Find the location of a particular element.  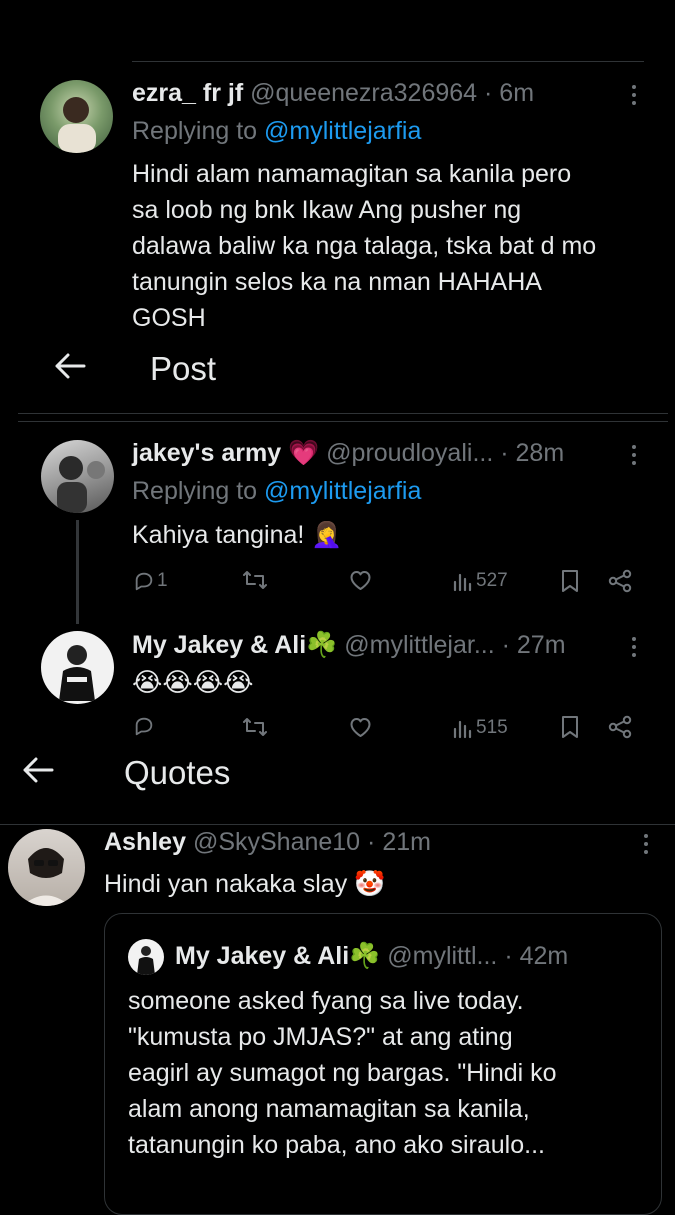

page-title: Post is located at coordinates (183, 368).